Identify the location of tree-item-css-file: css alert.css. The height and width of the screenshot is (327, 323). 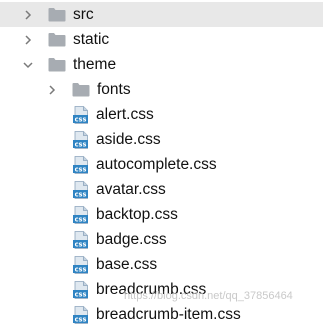
(161, 114).